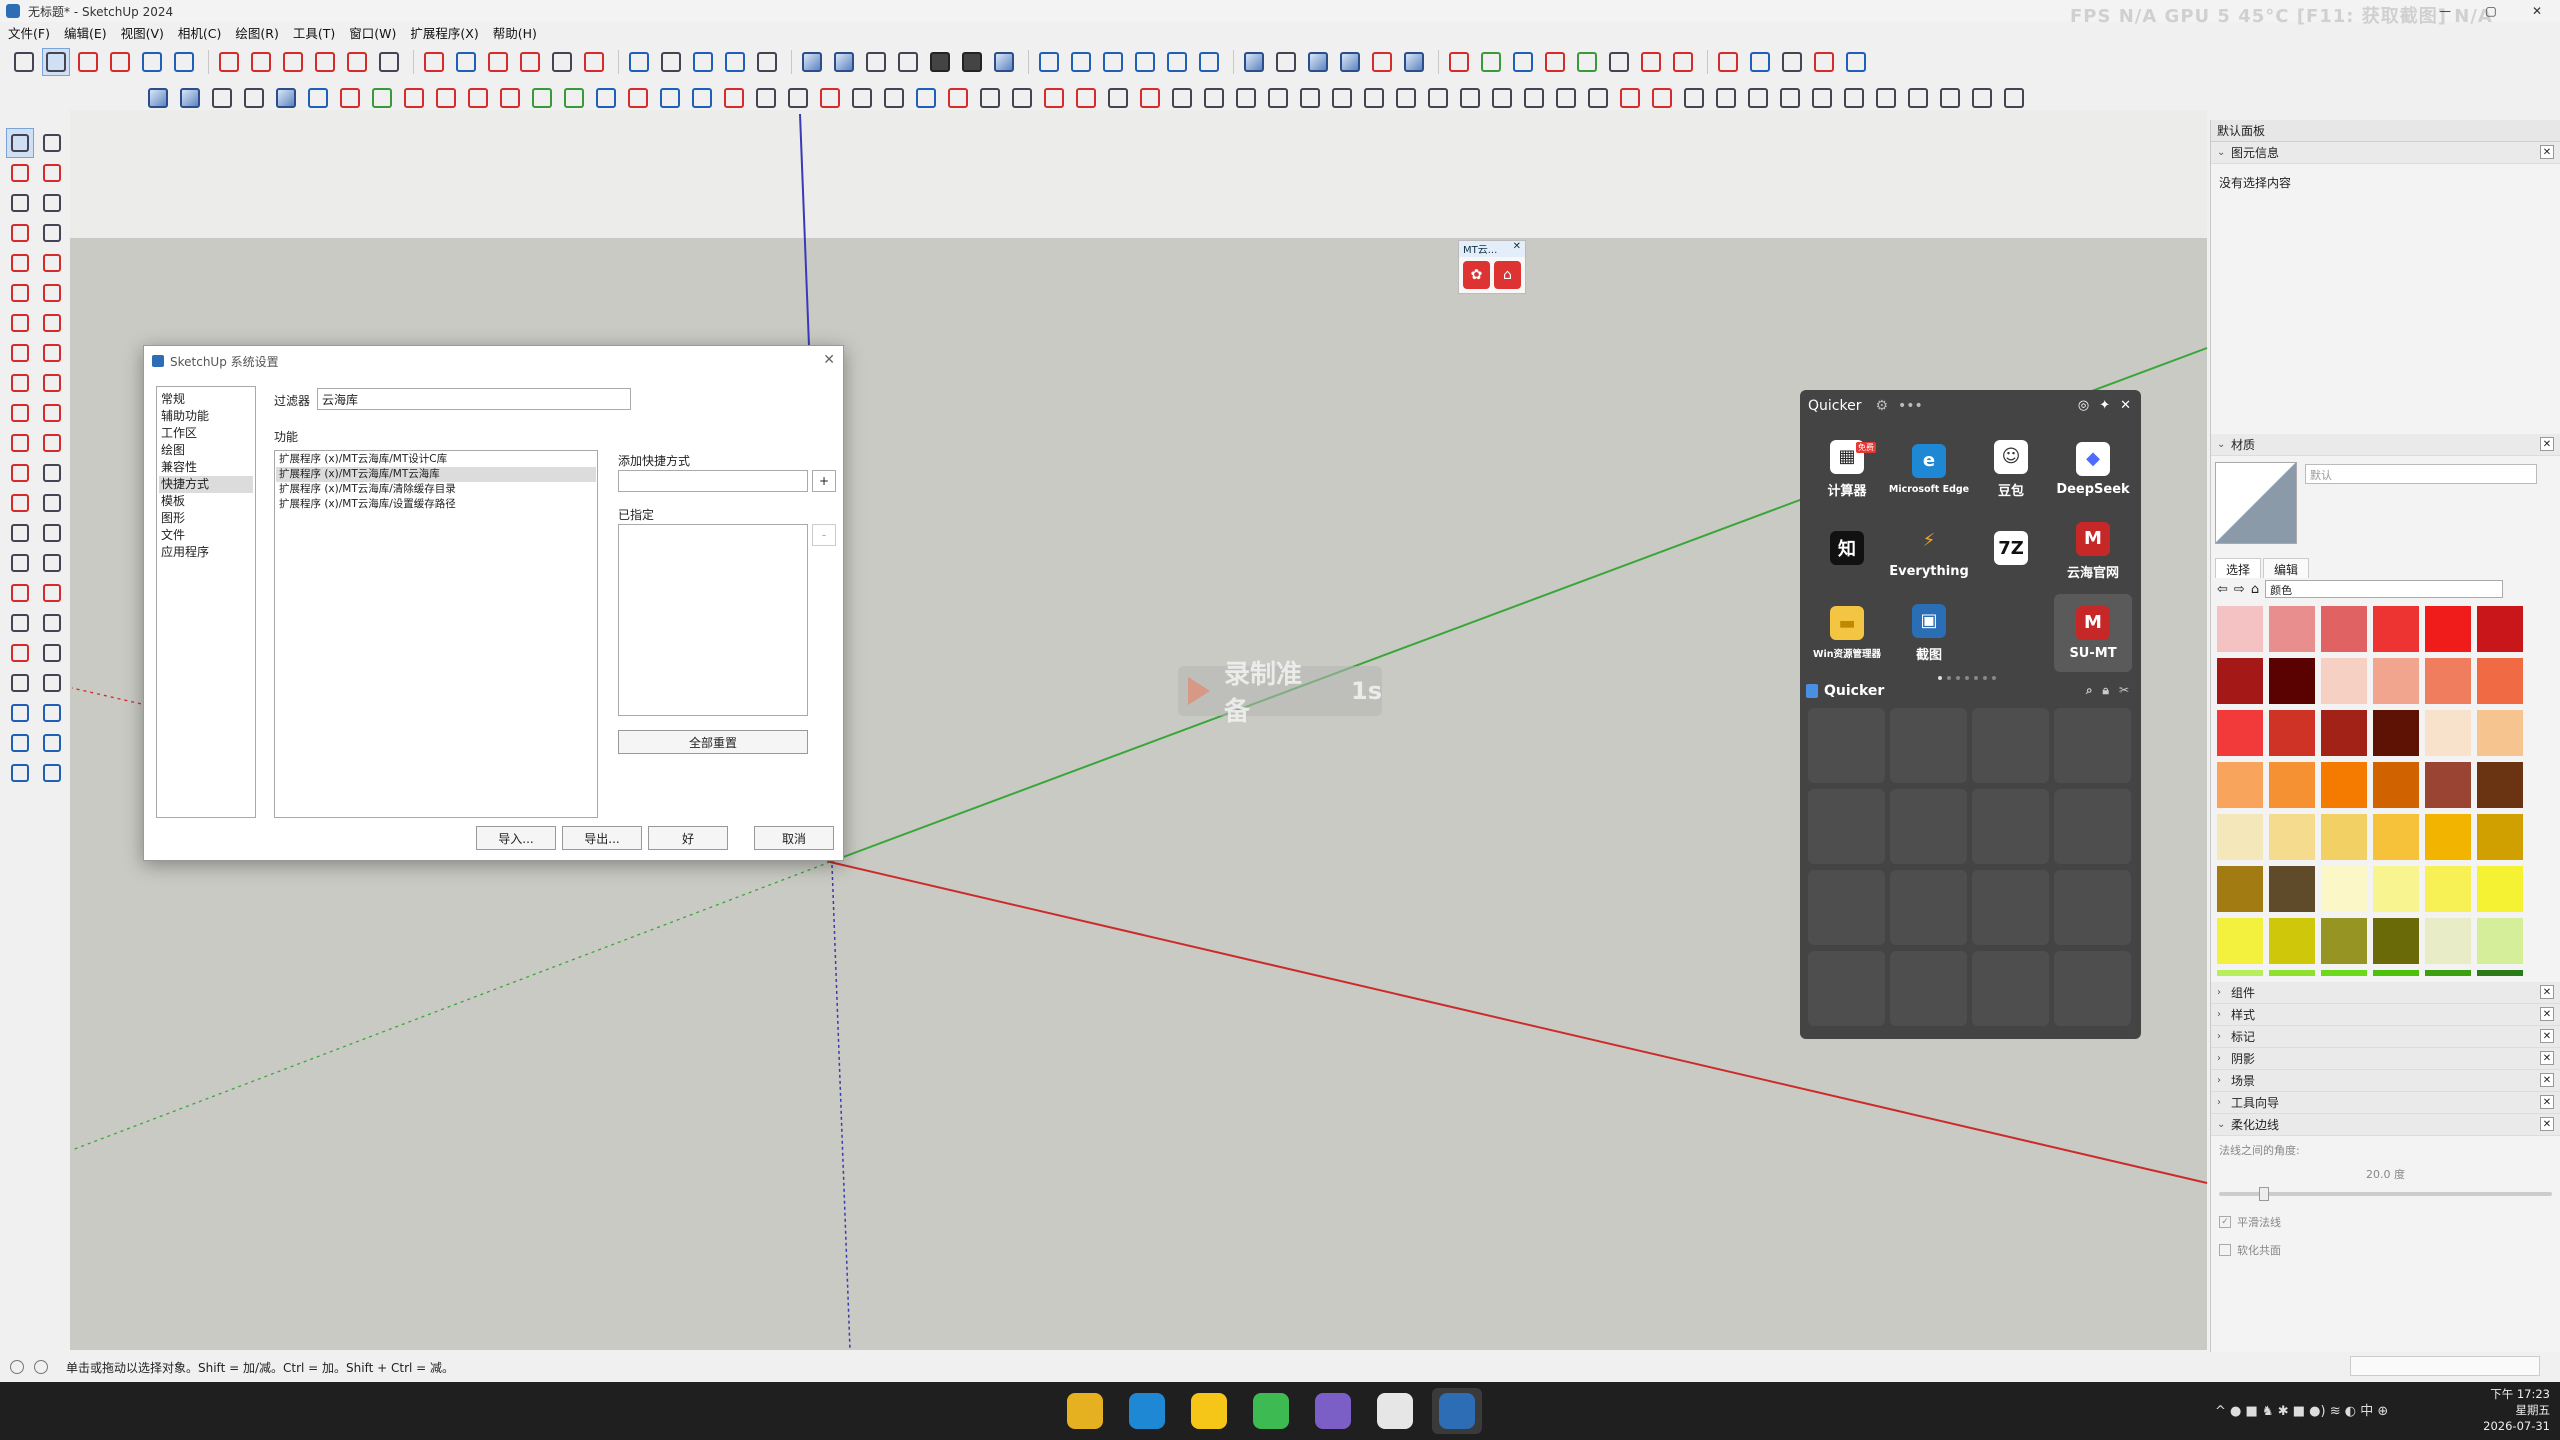 The image size is (2560, 1440). I want to click on arc-side-icon, so click(20, 323).